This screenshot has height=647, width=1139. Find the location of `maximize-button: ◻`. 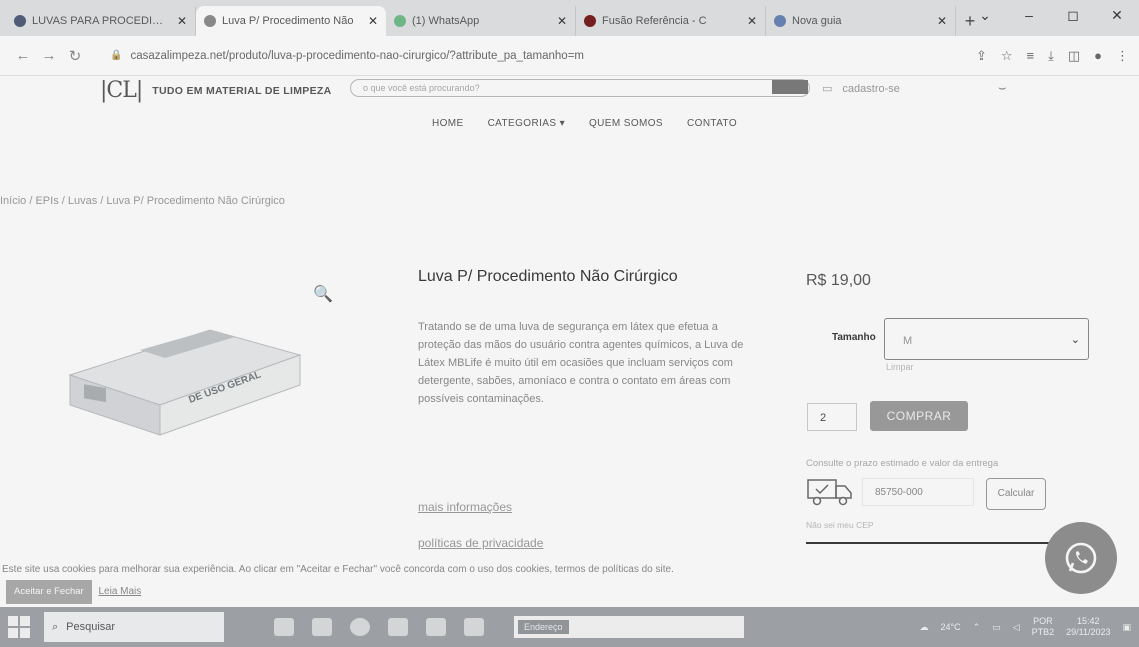

maximize-button: ◻ is located at coordinates (1073, 15).